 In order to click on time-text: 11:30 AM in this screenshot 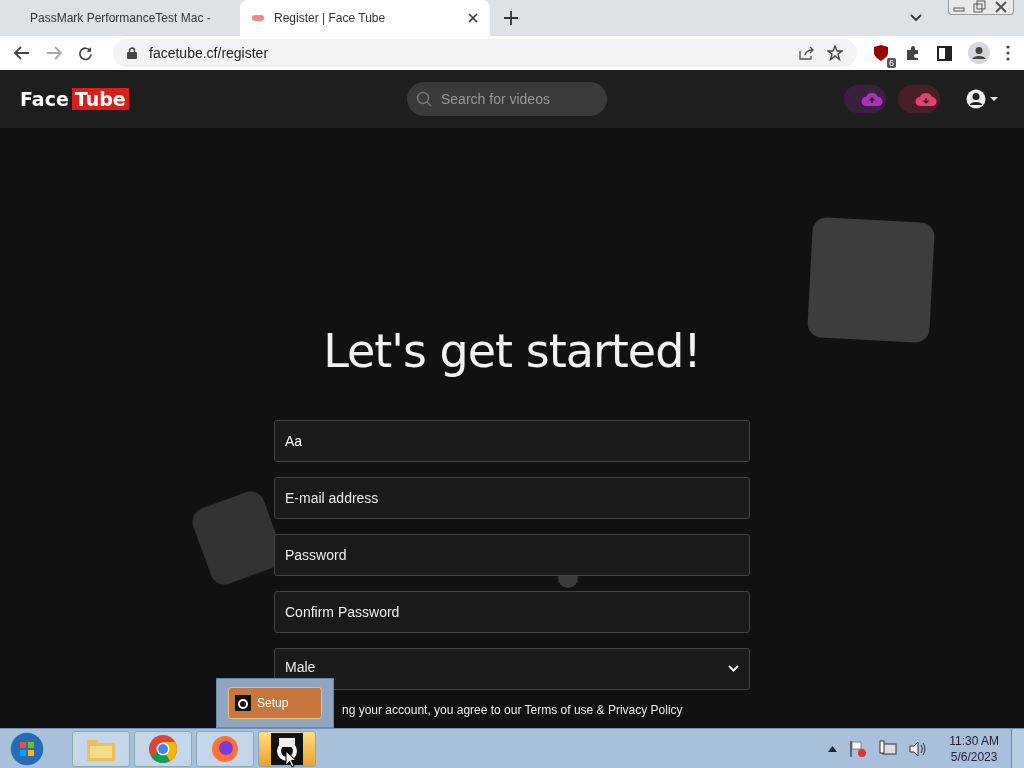, I will do `click(974, 741)`.